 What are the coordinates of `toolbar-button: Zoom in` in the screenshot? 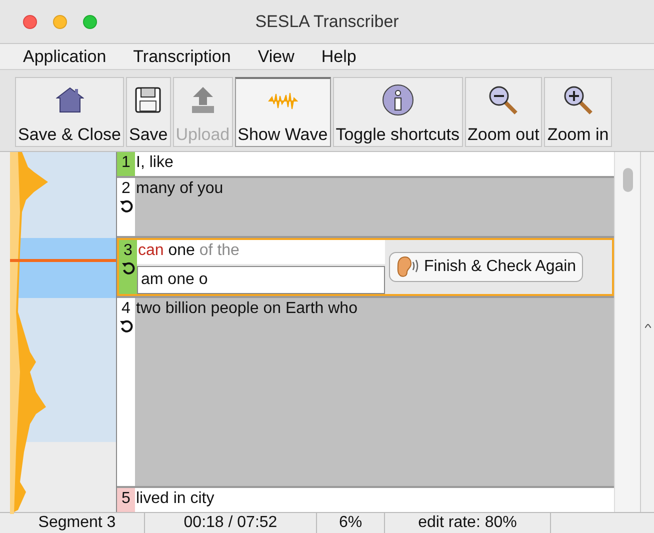 It's located at (578, 111).